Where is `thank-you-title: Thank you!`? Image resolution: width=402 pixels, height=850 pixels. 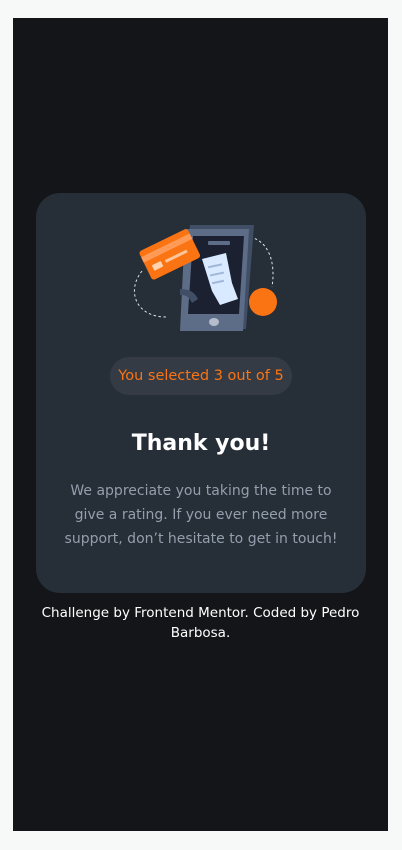 thank-you-title: Thank you! is located at coordinates (201, 443).